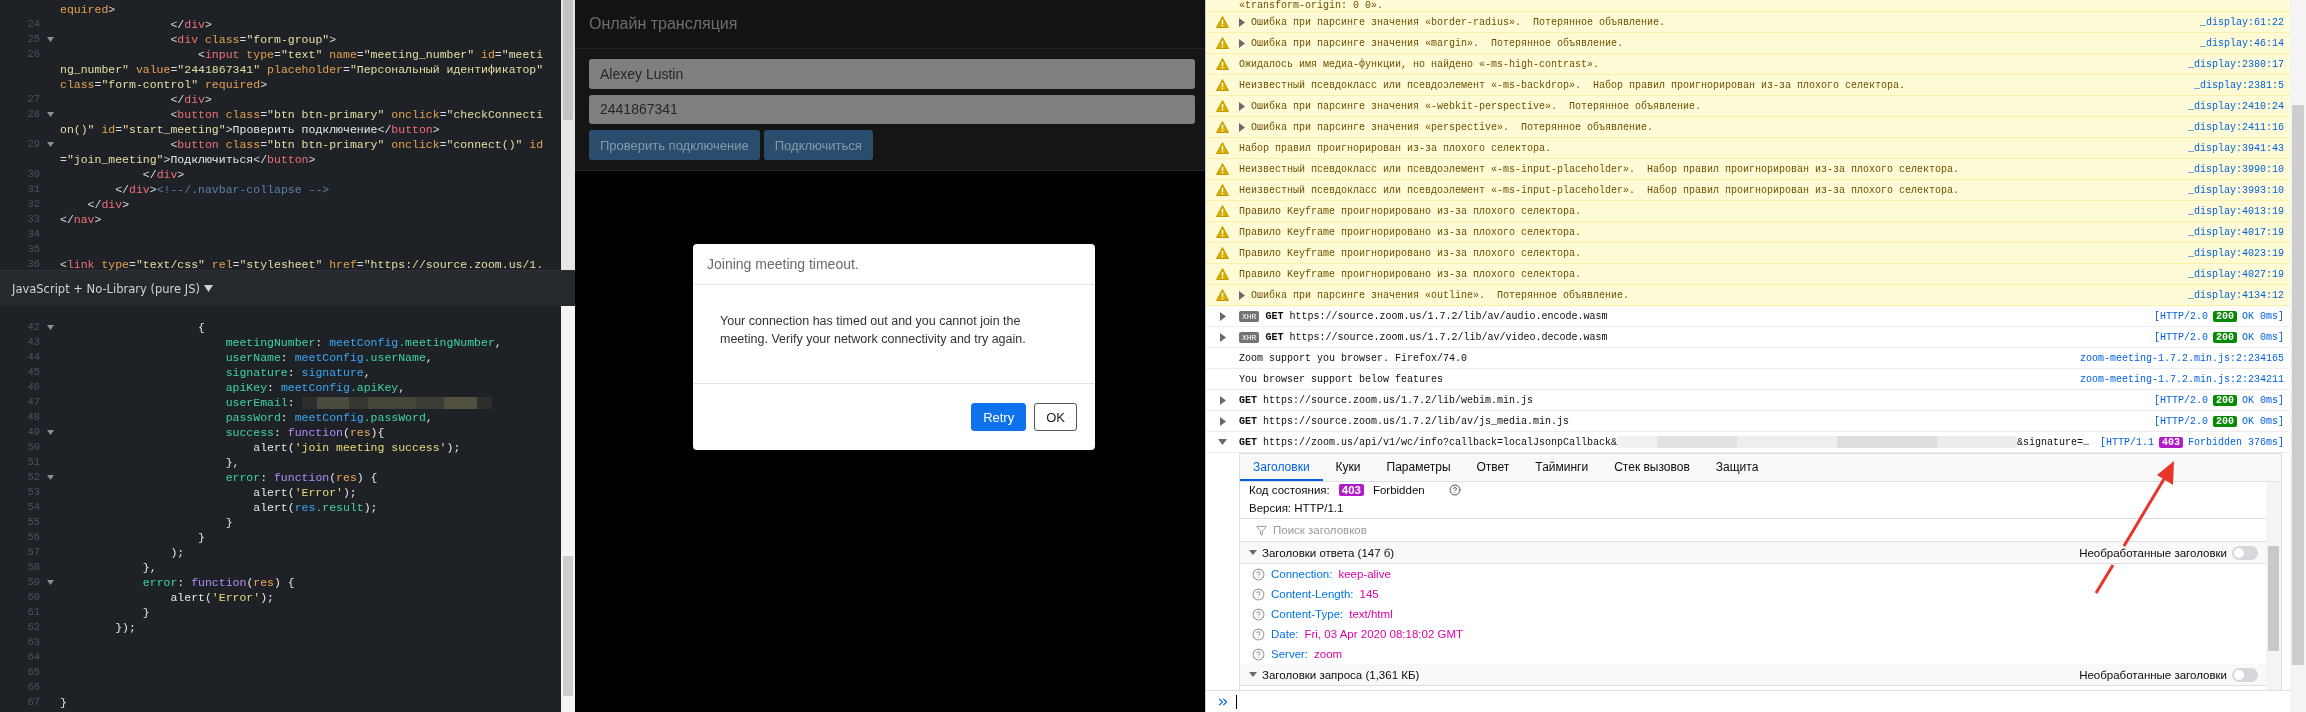 Image resolution: width=2306 pixels, height=712 pixels. I want to click on source-link: _display:2381:5, so click(2239, 85).